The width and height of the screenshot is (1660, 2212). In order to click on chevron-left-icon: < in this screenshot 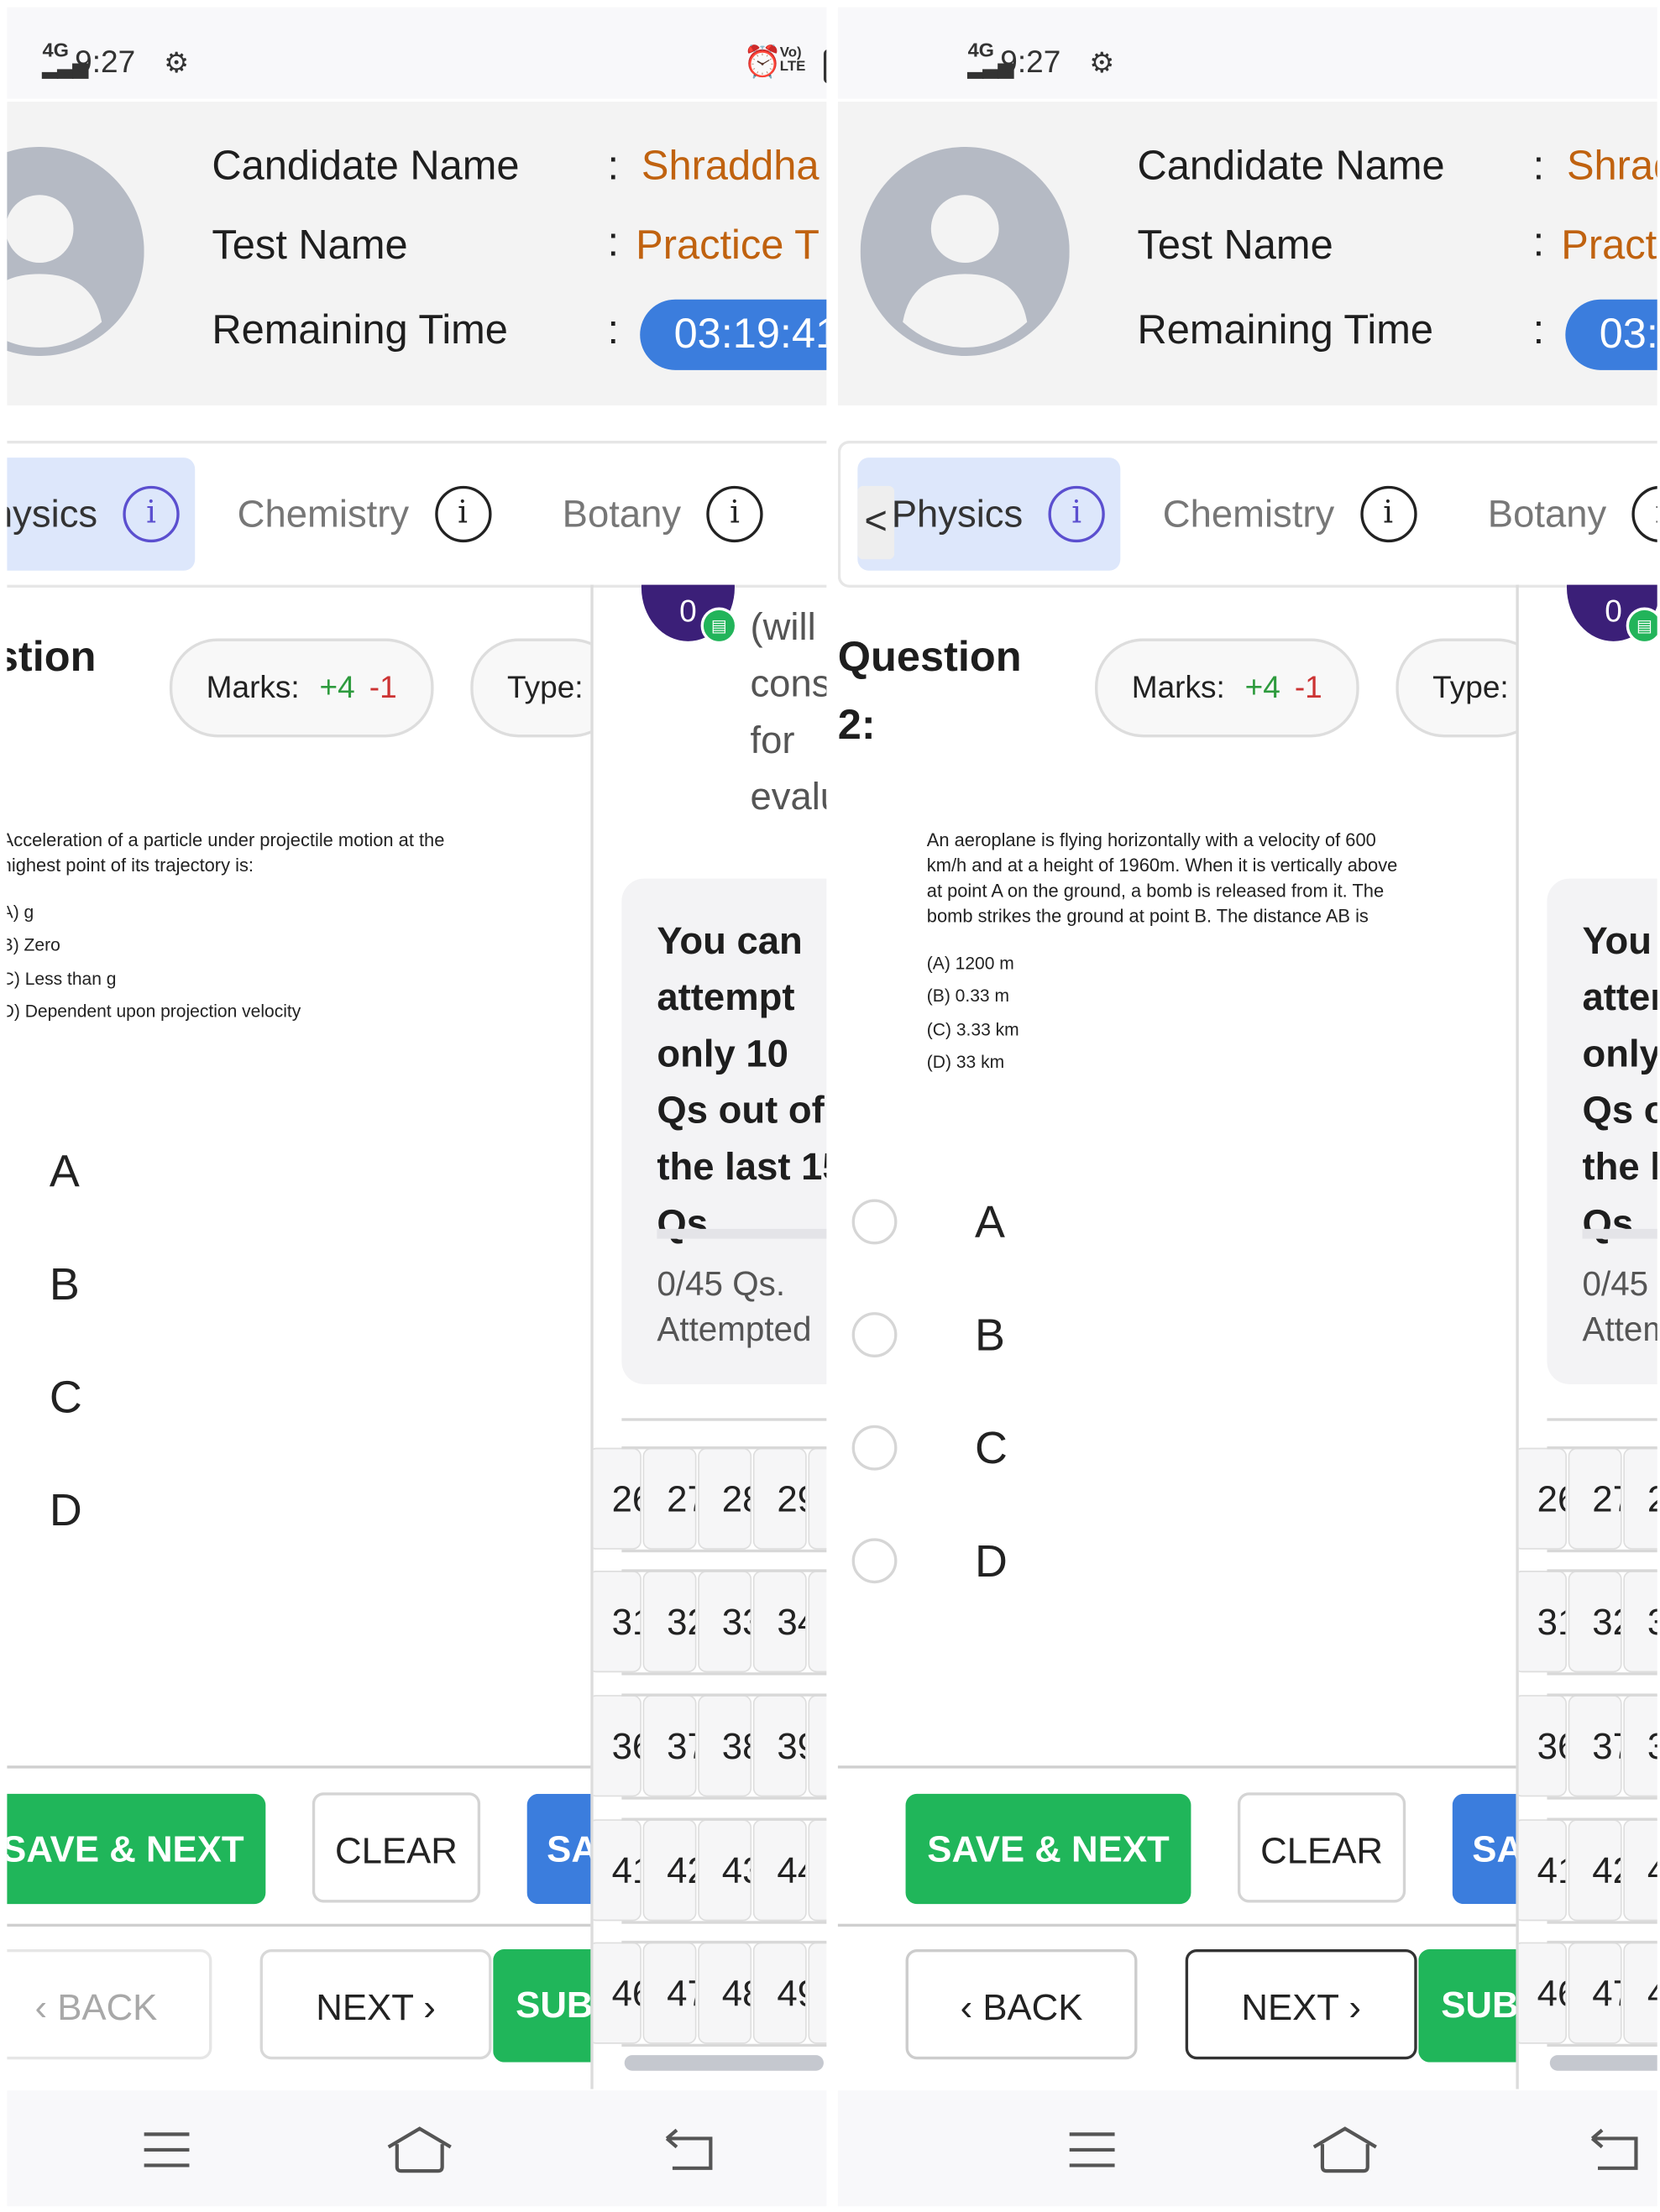, I will do `click(876, 522)`.